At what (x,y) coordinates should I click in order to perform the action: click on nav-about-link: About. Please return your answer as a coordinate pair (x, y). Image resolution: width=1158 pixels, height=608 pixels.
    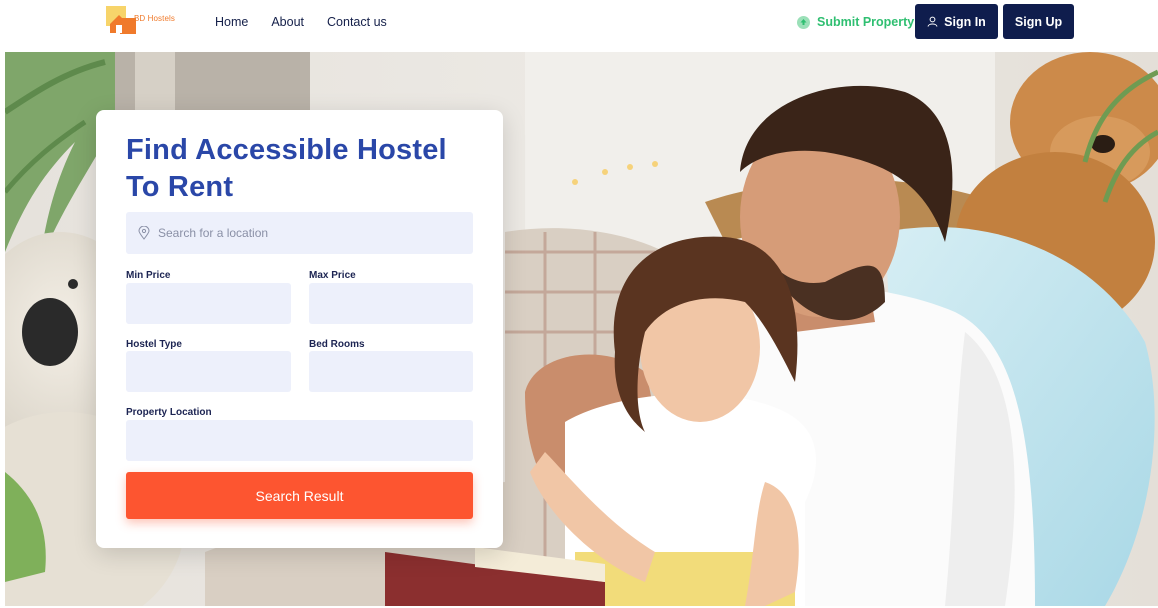
    Looking at the image, I should click on (287, 22).